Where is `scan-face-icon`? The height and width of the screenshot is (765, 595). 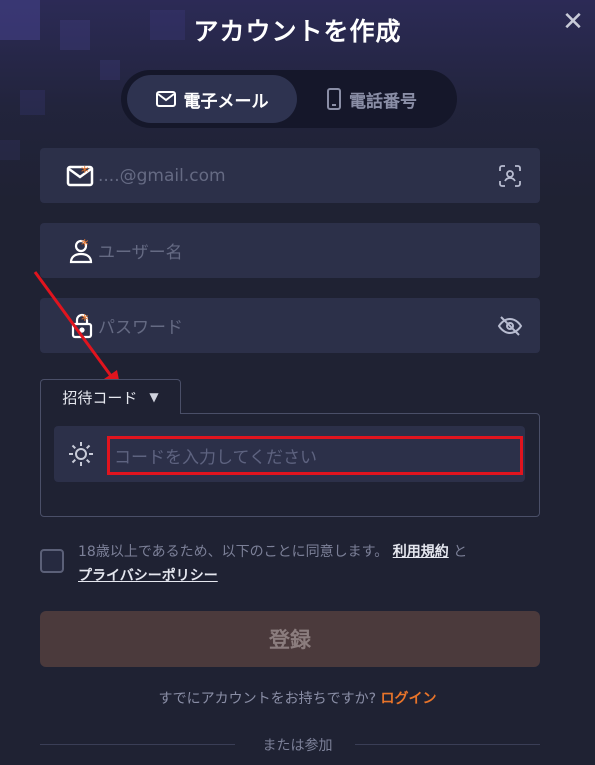 scan-face-icon is located at coordinates (510, 176).